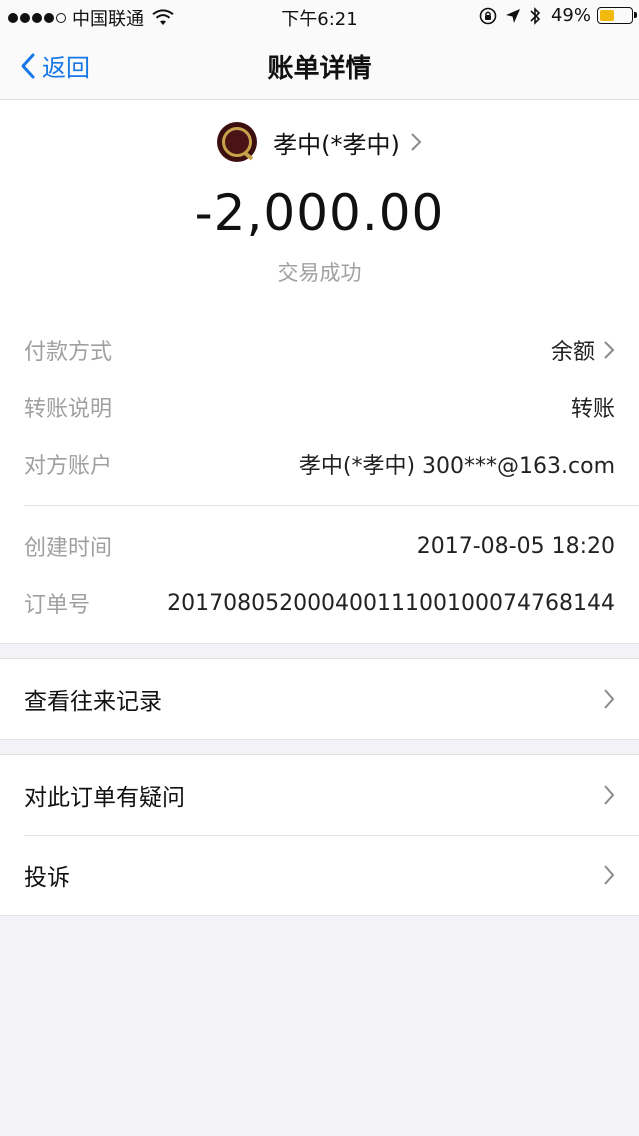 This screenshot has height=1136, width=639. What do you see at coordinates (391, 603) in the screenshot?
I see `detail-value: 20170805200040011100100074768144` at bounding box center [391, 603].